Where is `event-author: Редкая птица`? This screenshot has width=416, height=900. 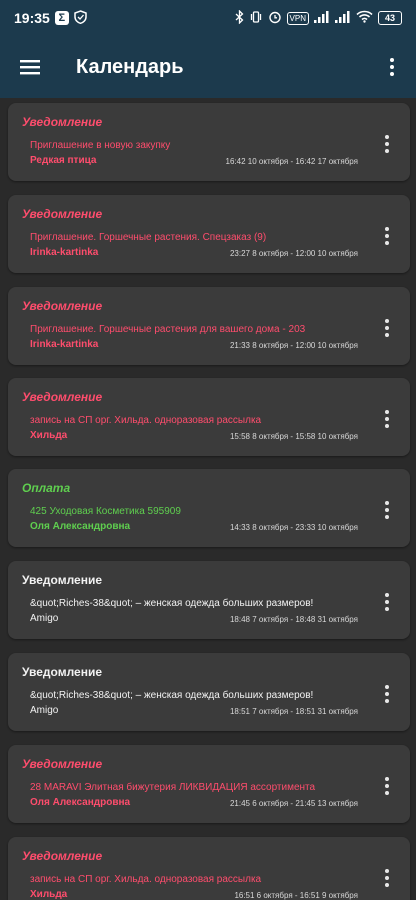
event-author: Редкая птица is located at coordinates (63, 160).